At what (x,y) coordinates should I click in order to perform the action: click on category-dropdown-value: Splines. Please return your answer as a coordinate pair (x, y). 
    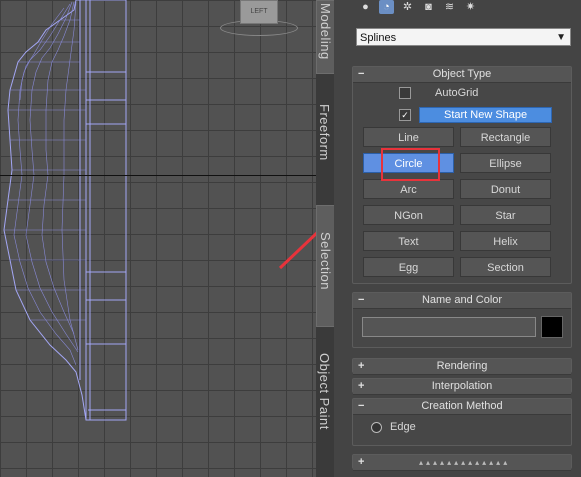
    Looking at the image, I should click on (378, 38).